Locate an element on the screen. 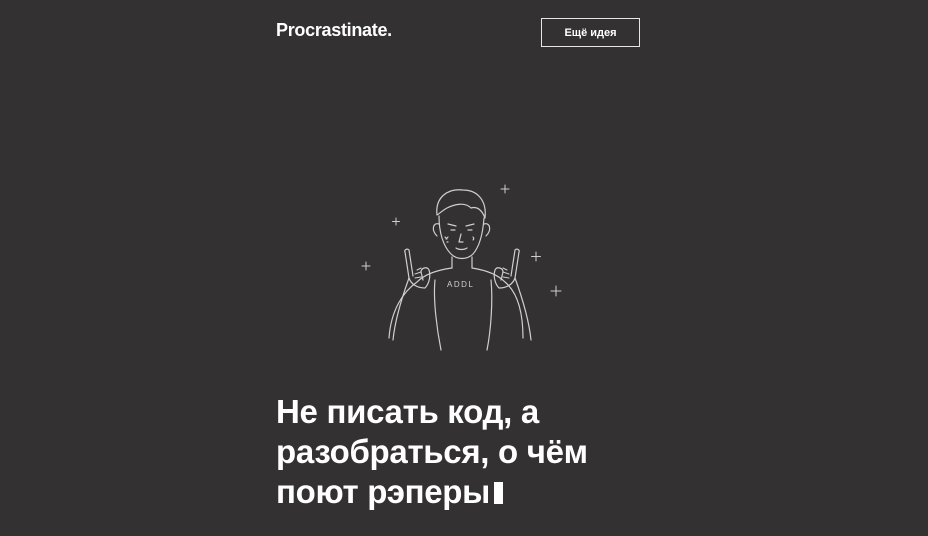 This screenshot has height=536, width=928. more-idea-button: Ещё идея is located at coordinates (590, 32).